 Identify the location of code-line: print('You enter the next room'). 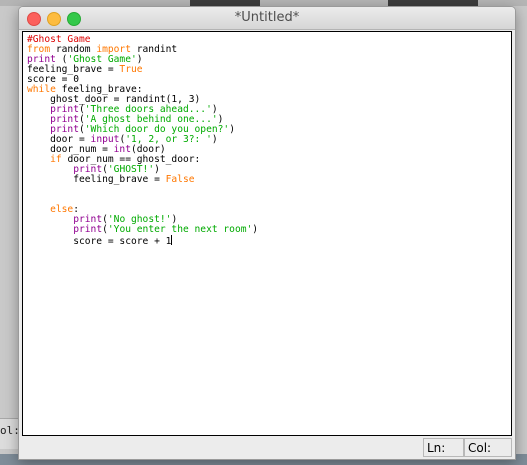
(269, 230).